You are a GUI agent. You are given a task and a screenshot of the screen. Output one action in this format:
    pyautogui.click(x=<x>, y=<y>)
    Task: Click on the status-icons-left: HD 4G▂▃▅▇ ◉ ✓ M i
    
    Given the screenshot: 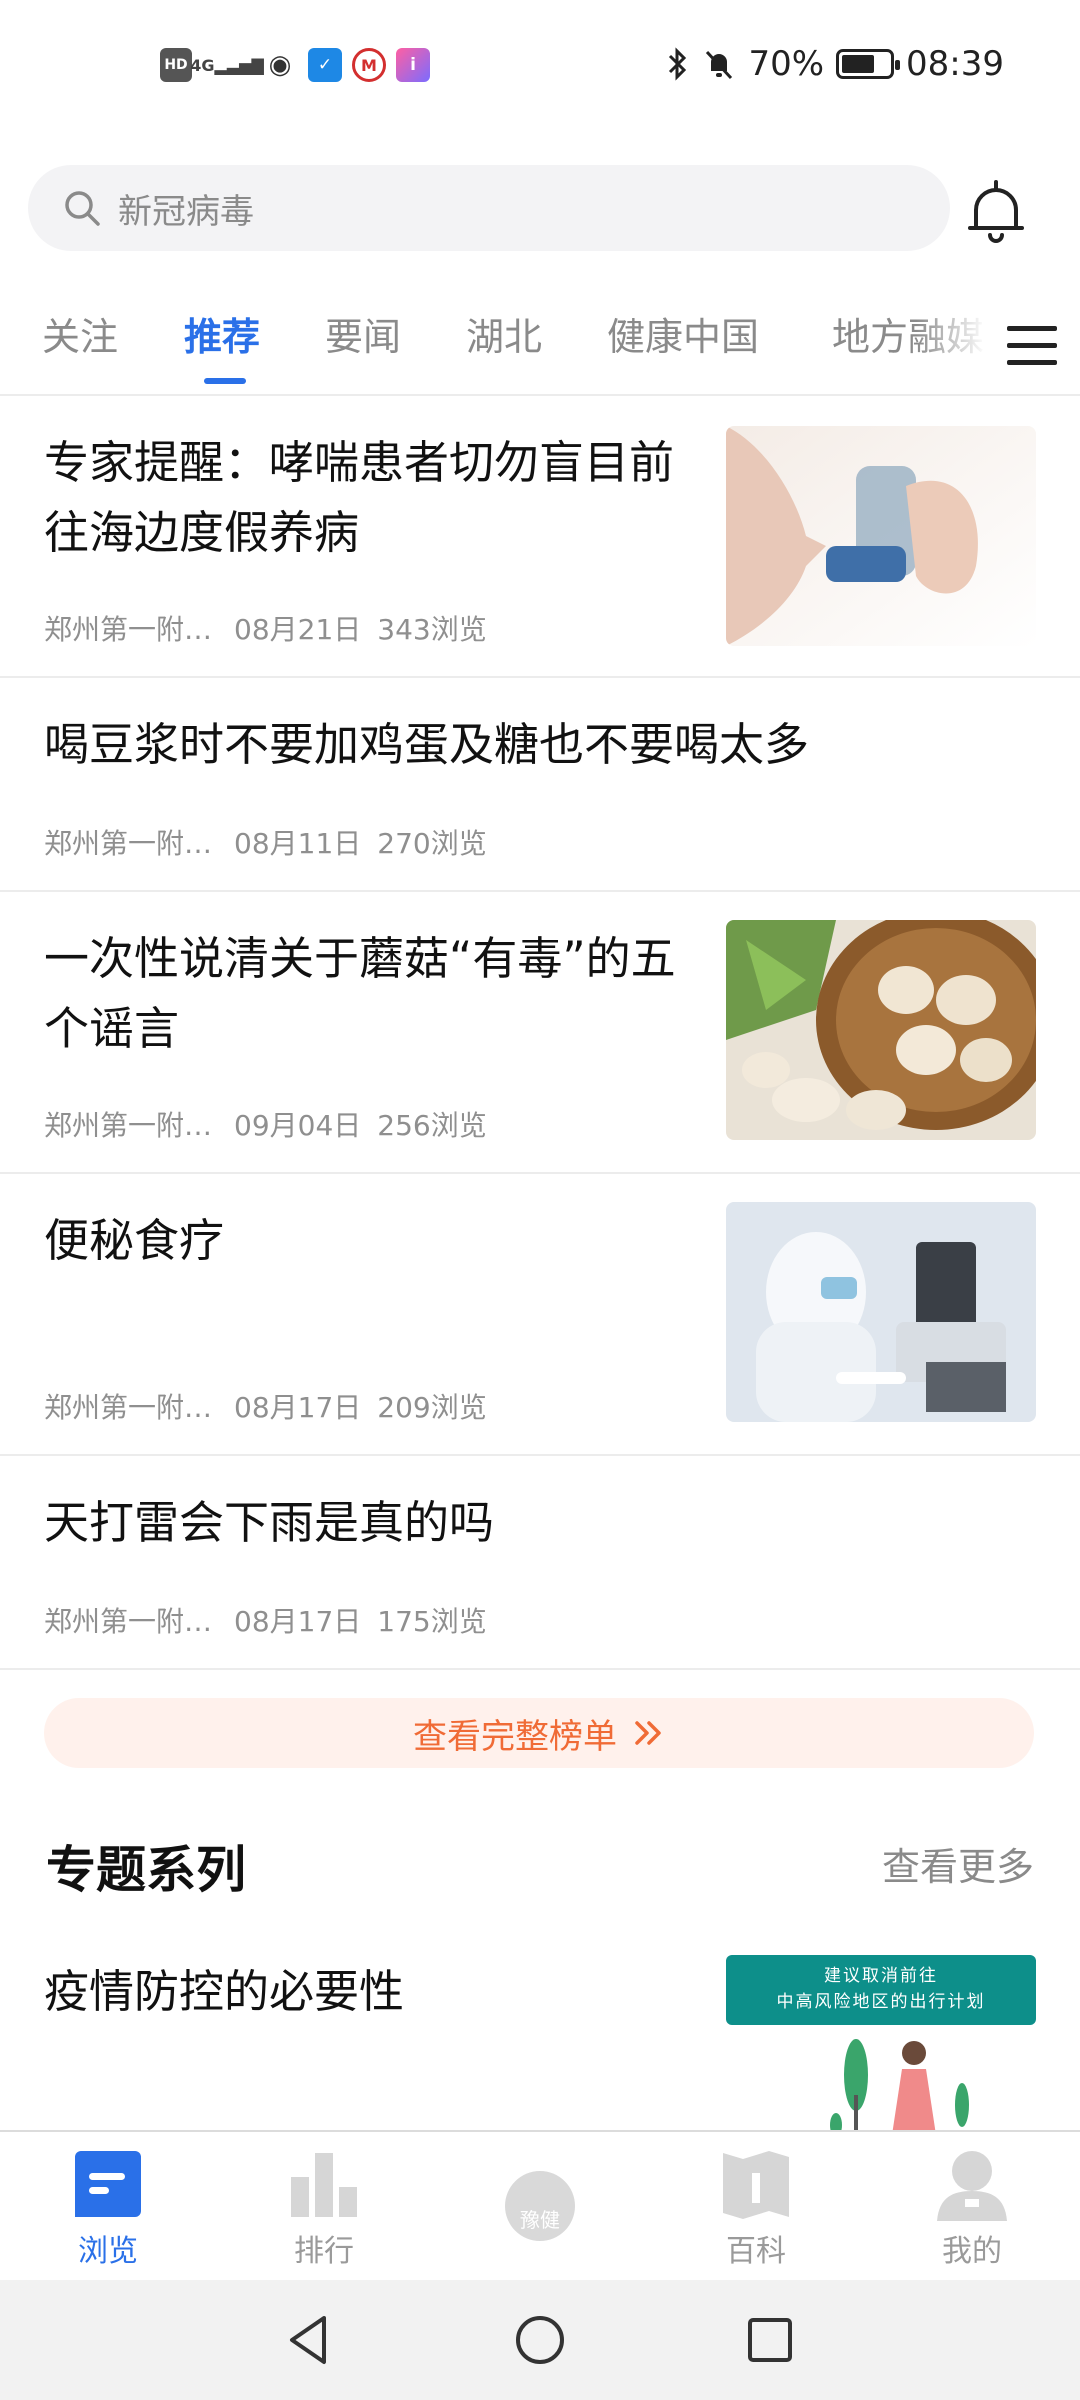 What is the action you would take?
    pyautogui.click(x=295, y=65)
    